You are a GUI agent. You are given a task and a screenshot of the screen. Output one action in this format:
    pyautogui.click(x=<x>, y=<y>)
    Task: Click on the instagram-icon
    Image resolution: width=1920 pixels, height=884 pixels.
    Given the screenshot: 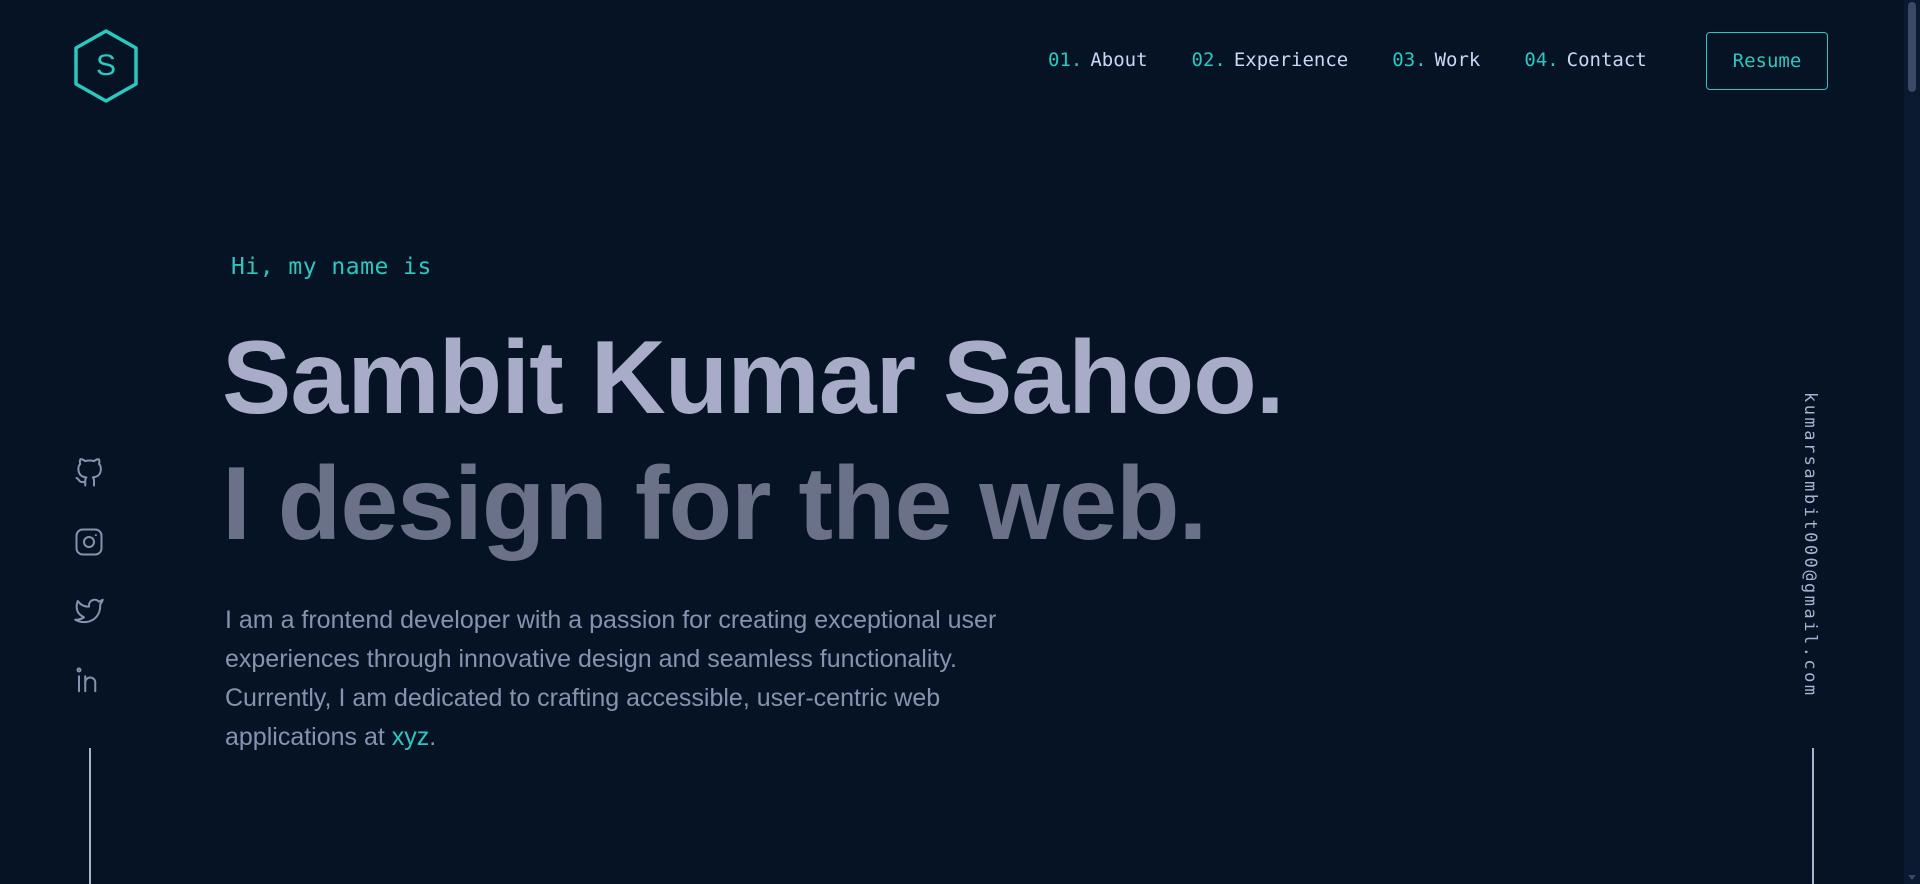 What is the action you would take?
    pyautogui.click(x=89, y=542)
    